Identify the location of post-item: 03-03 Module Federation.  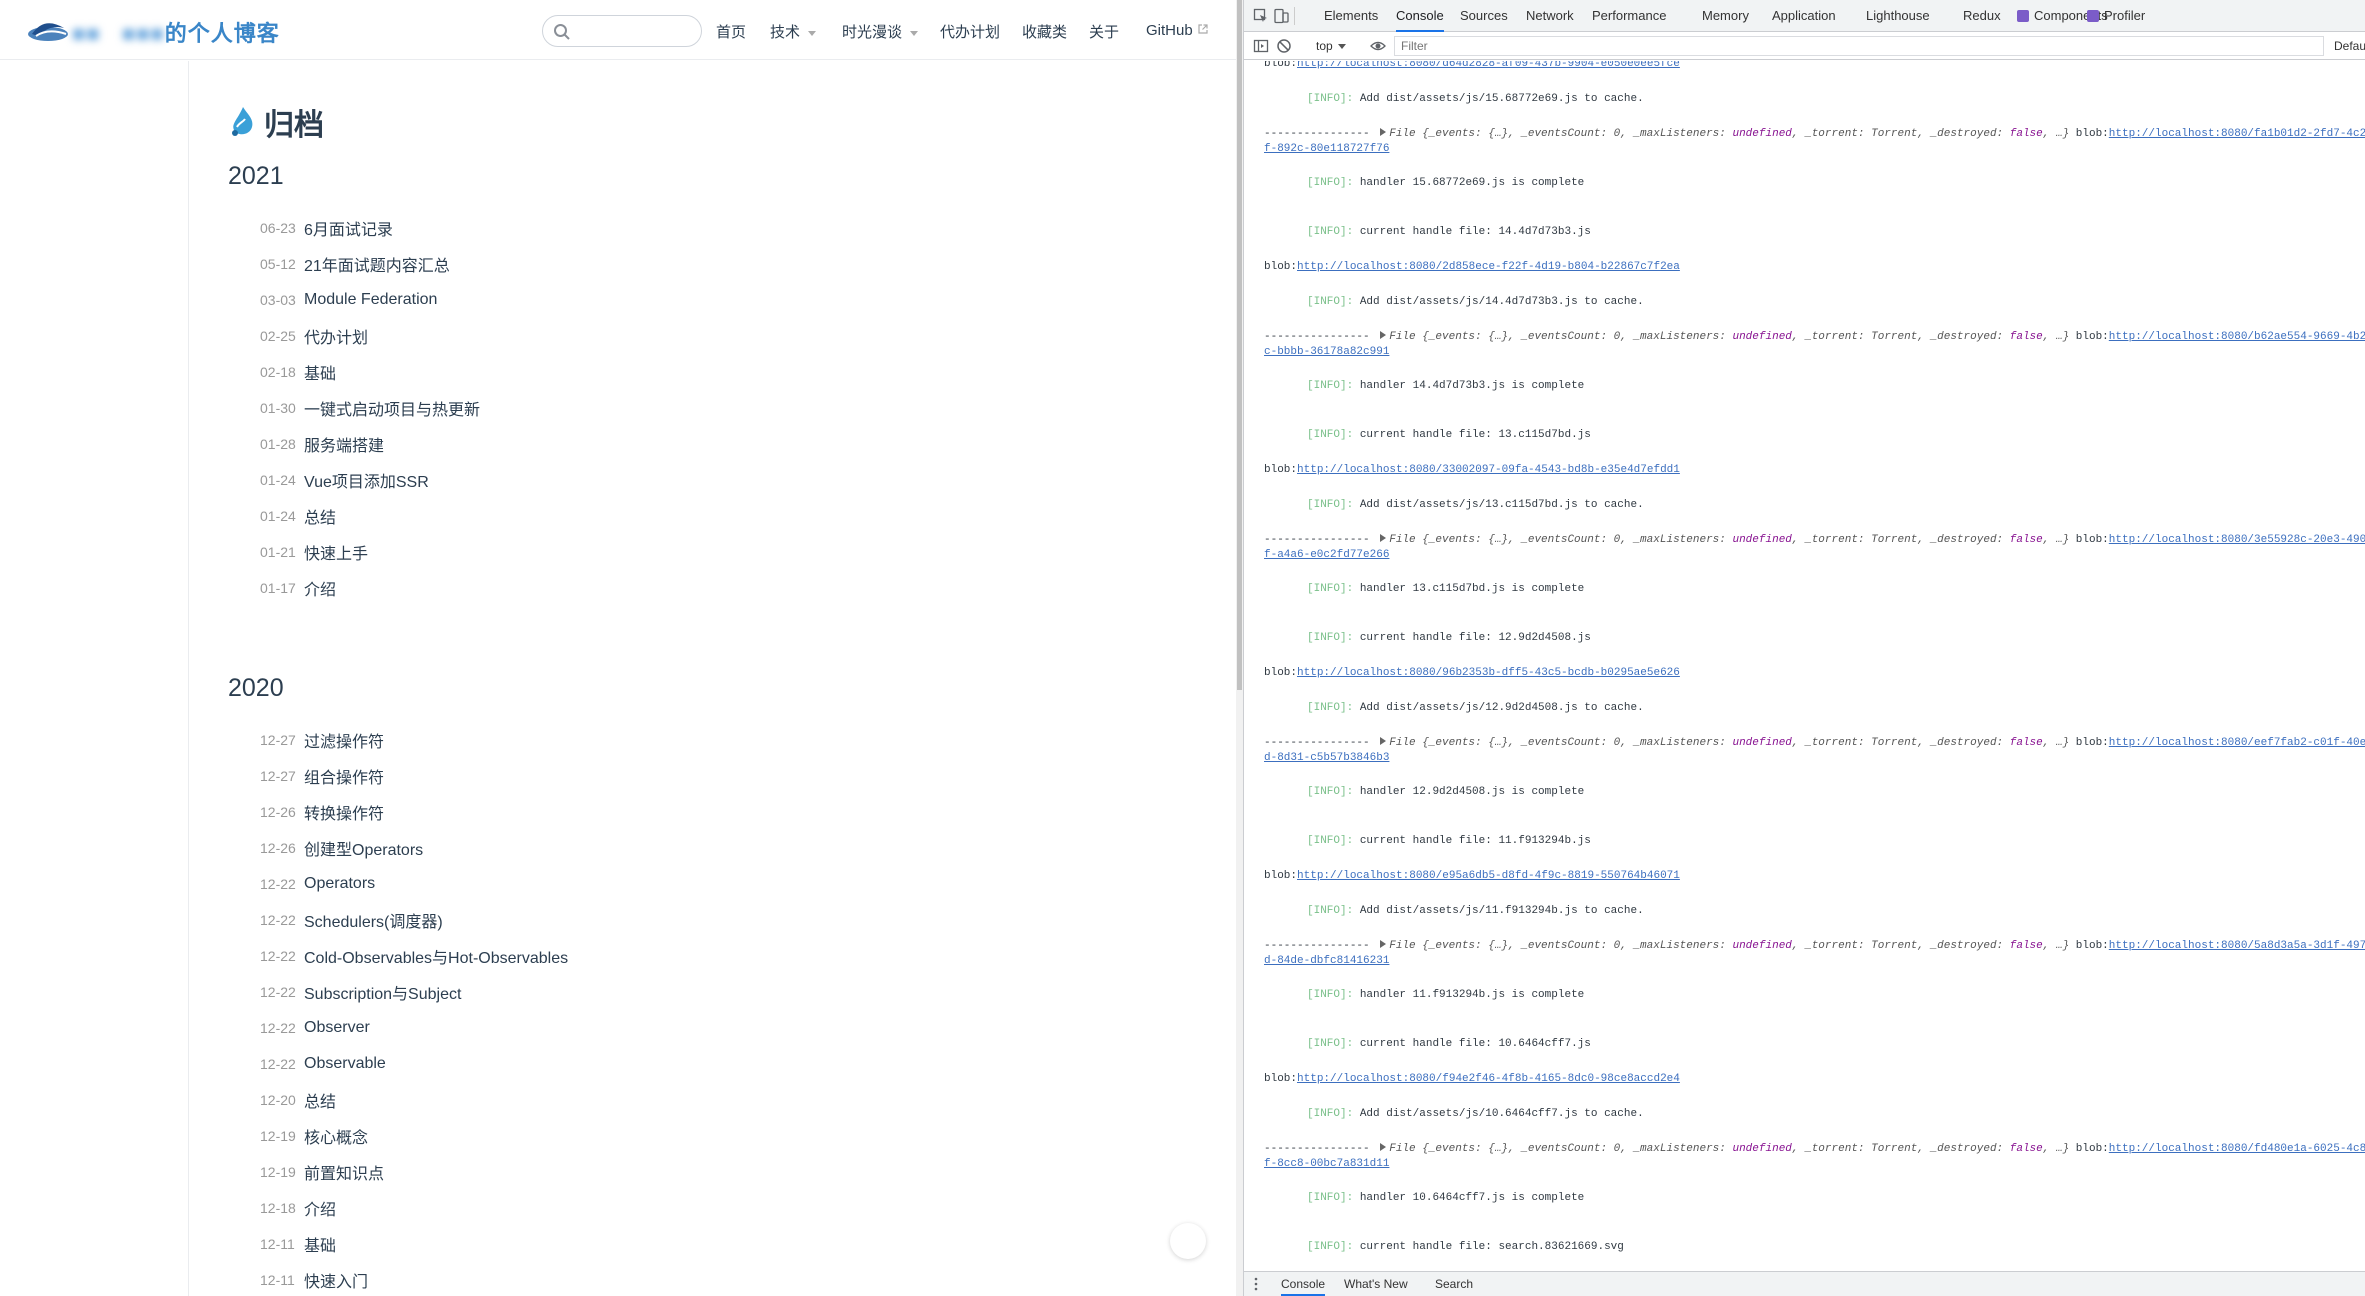
(370, 300).